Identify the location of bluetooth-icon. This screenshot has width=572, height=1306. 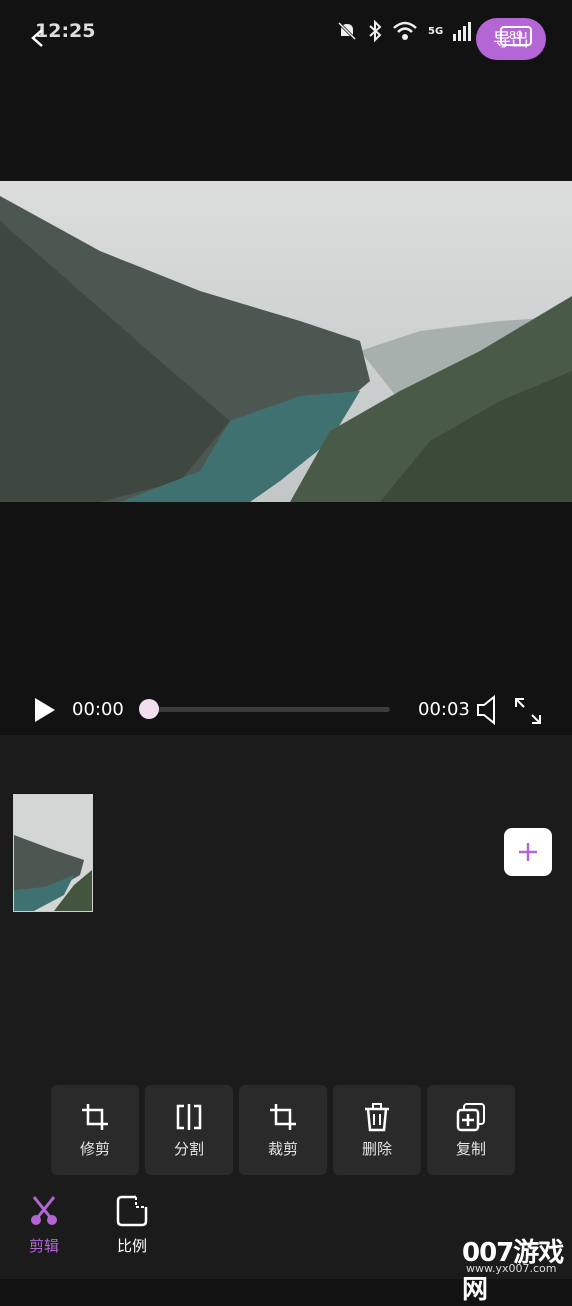
(375, 31).